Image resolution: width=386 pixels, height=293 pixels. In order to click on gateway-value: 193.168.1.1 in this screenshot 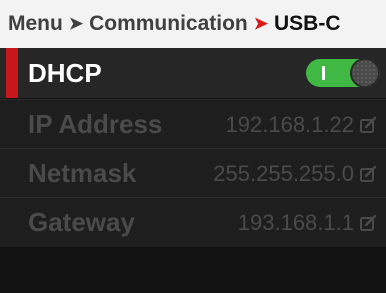, I will do `click(295, 222)`.